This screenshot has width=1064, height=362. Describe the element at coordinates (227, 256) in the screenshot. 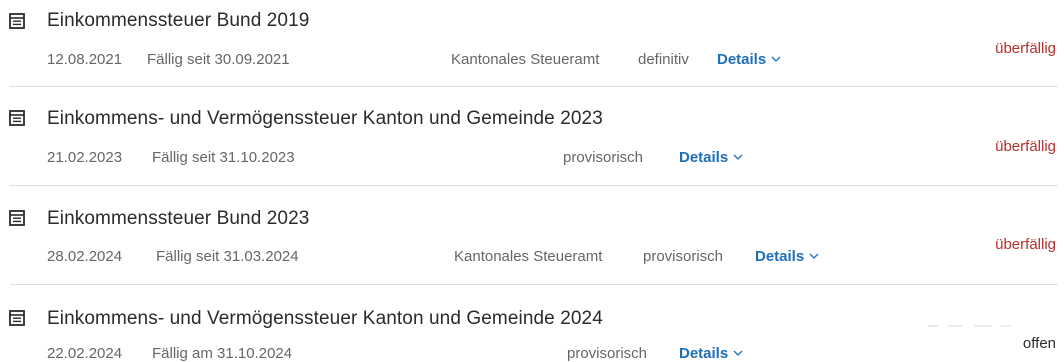

I see `invoice-due: Fällig seit 31.03.2024` at that location.